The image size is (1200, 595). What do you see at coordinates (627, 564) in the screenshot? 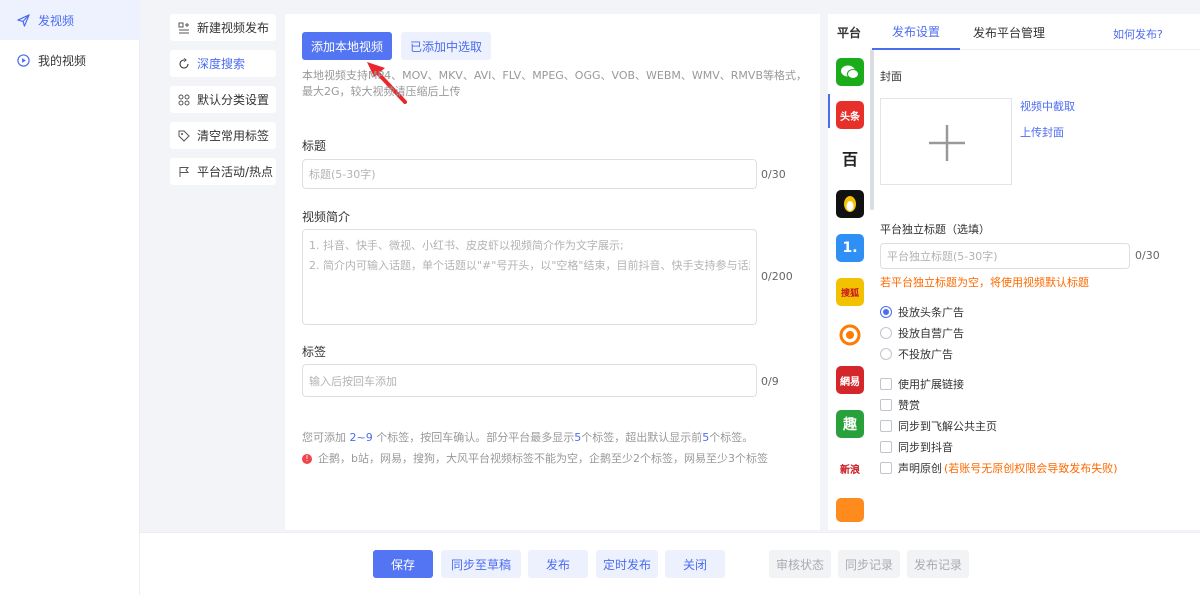
I see `schedule-publish-button: 定时发布` at bounding box center [627, 564].